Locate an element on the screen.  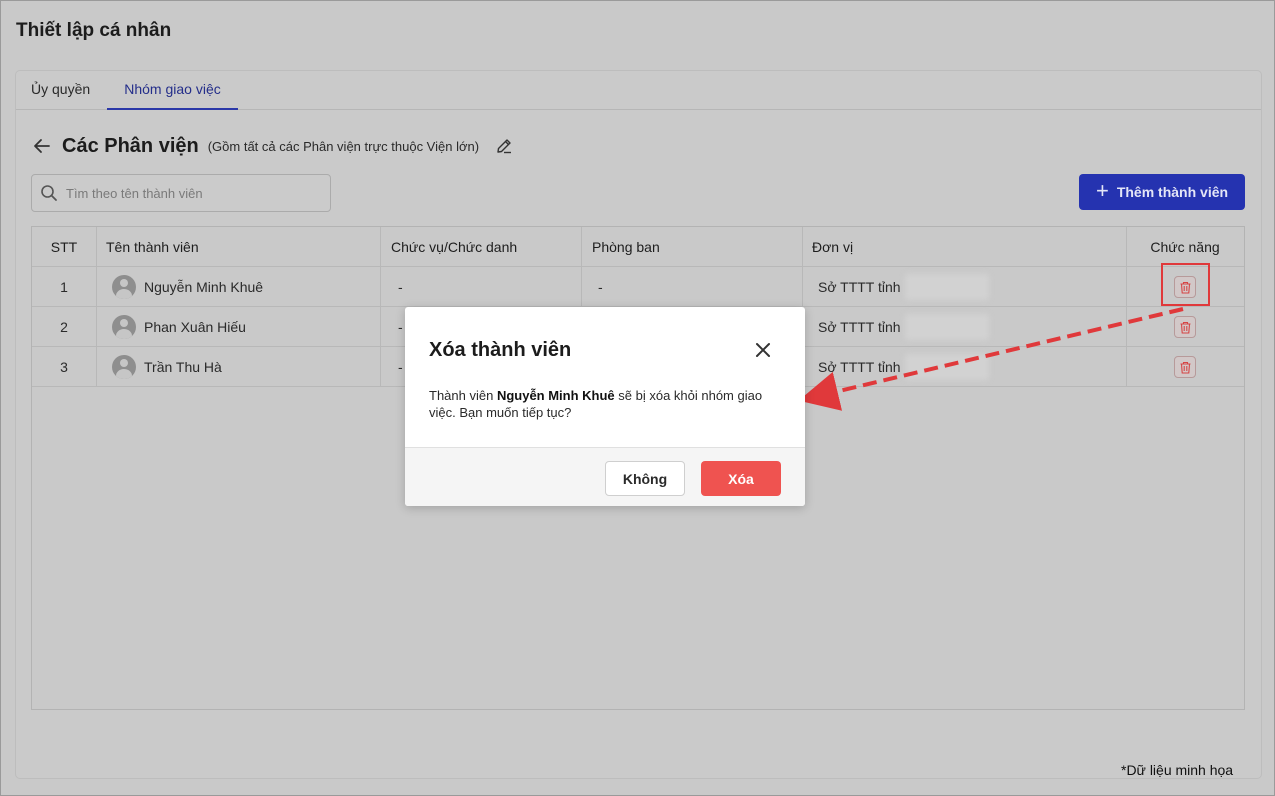
back-arrow-icon is located at coordinates (42, 146).